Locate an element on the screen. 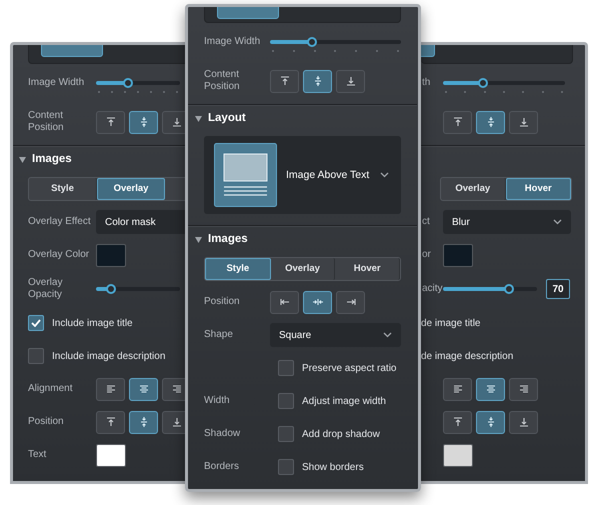 Image resolution: width=600 pixels, height=505 pixels. opacity-input: 70 is located at coordinates (558, 289).